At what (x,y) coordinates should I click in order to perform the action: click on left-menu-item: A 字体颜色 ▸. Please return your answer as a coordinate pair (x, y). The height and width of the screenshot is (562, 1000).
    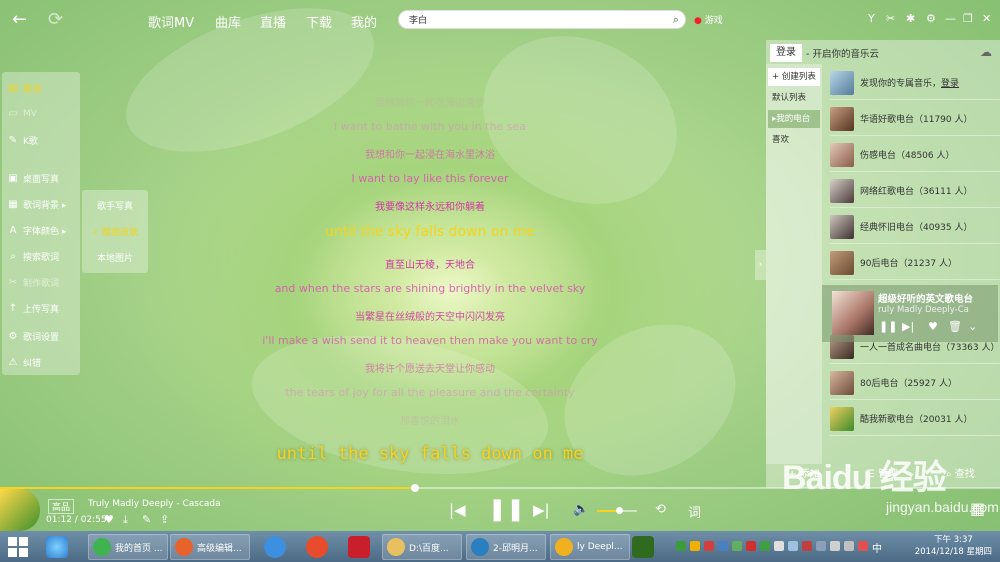
    Looking at the image, I should click on (37, 230).